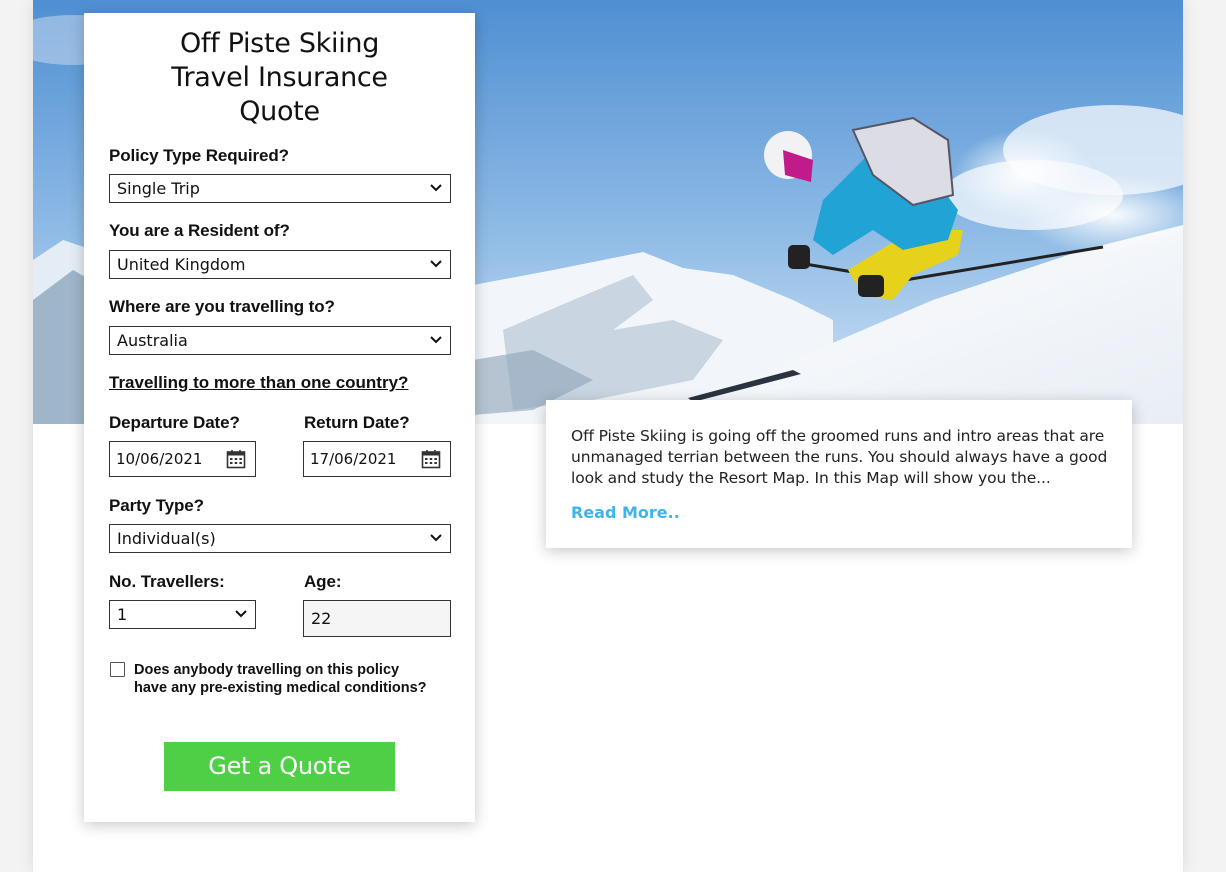 The height and width of the screenshot is (872, 1226). I want to click on destination-label: Where are you travelling to?, so click(222, 306).